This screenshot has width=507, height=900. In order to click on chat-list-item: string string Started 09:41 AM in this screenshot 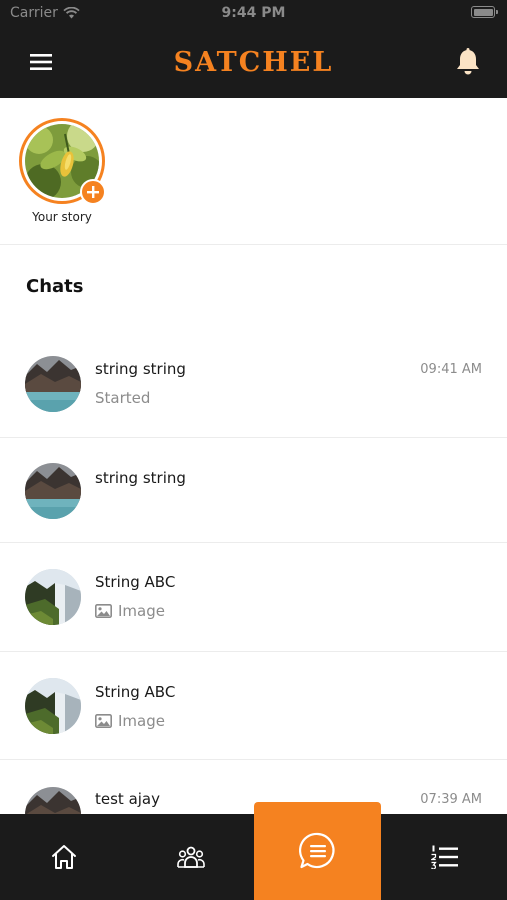, I will do `click(253, 384)`.